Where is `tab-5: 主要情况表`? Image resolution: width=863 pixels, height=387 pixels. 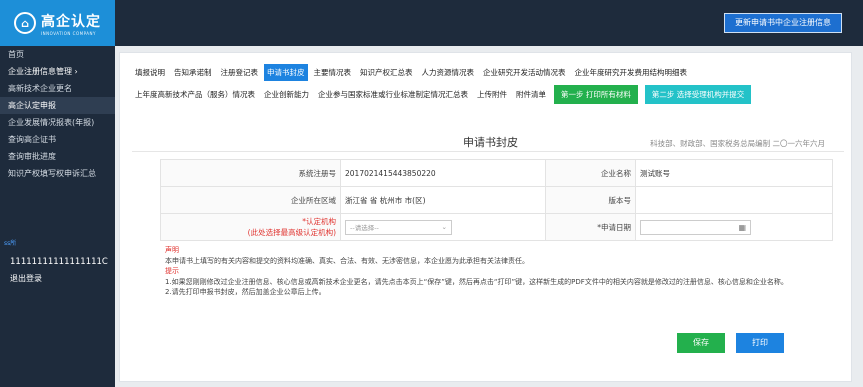 tab-5: 主要情况表 is located at coordinates (333, 72).